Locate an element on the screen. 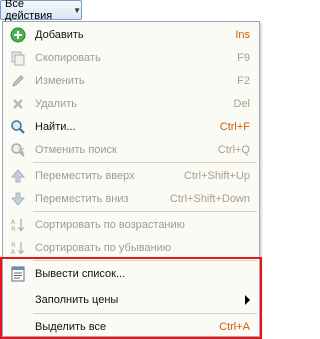  menu-item-sort-ascending: A Я Сортировать по возрастанию is located at coordinates (131, 224).